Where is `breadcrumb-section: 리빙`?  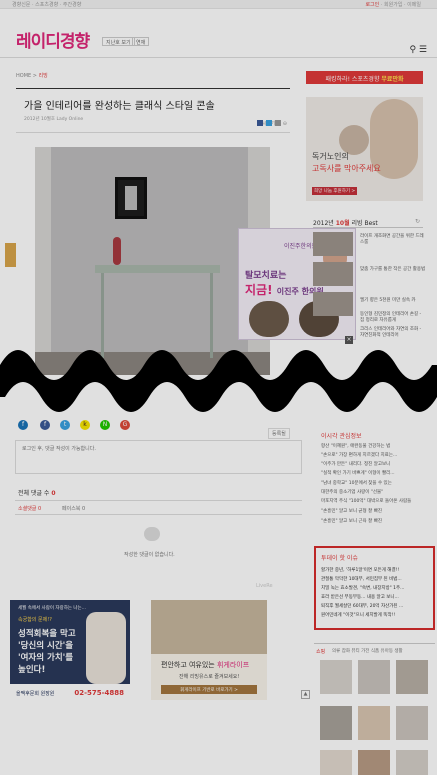
breadcrumb-section: 리빙 is located at coordinates (43, 76).